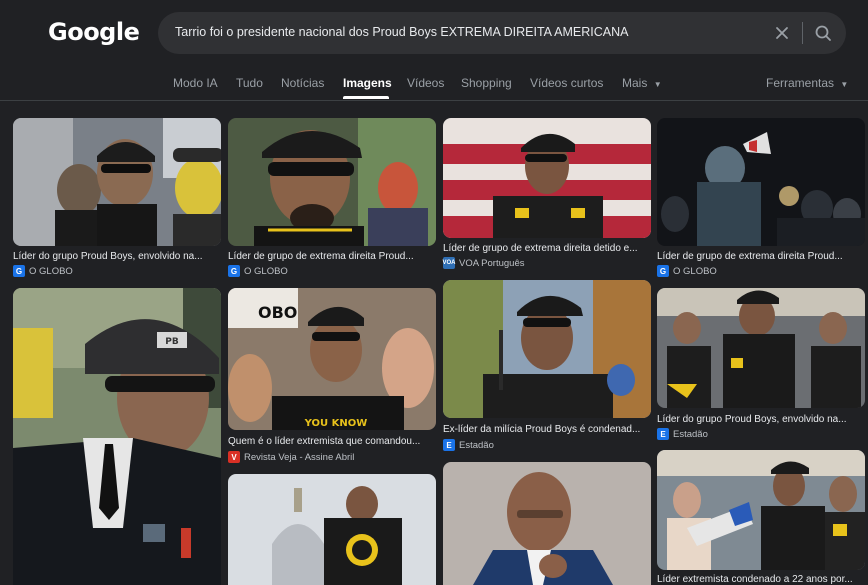 This screenshot has height=585, width=868. What do you see at coordinates (635, 83) in the screenshot?
I see `tab-mais-label: Mais` at bounding box center [635, 83].